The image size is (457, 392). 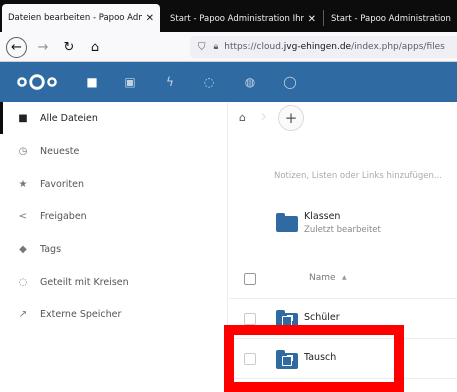 I want to click on clock-icon: ◷, so click(x=23, y=151).